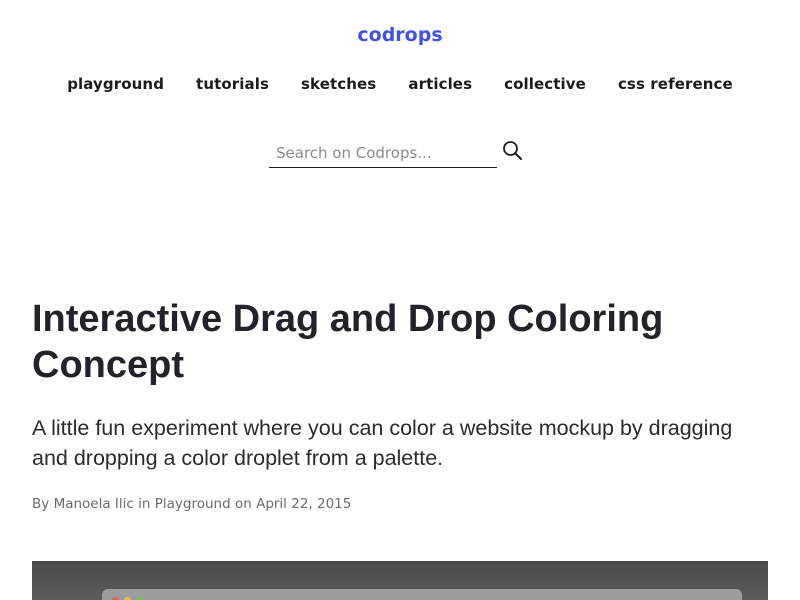 The image size is (800, 600). What do you see at coordinates (338, 84) in the screenshot?
I see `nav-item-sketches: sketches` at bounding box center [338, 84].